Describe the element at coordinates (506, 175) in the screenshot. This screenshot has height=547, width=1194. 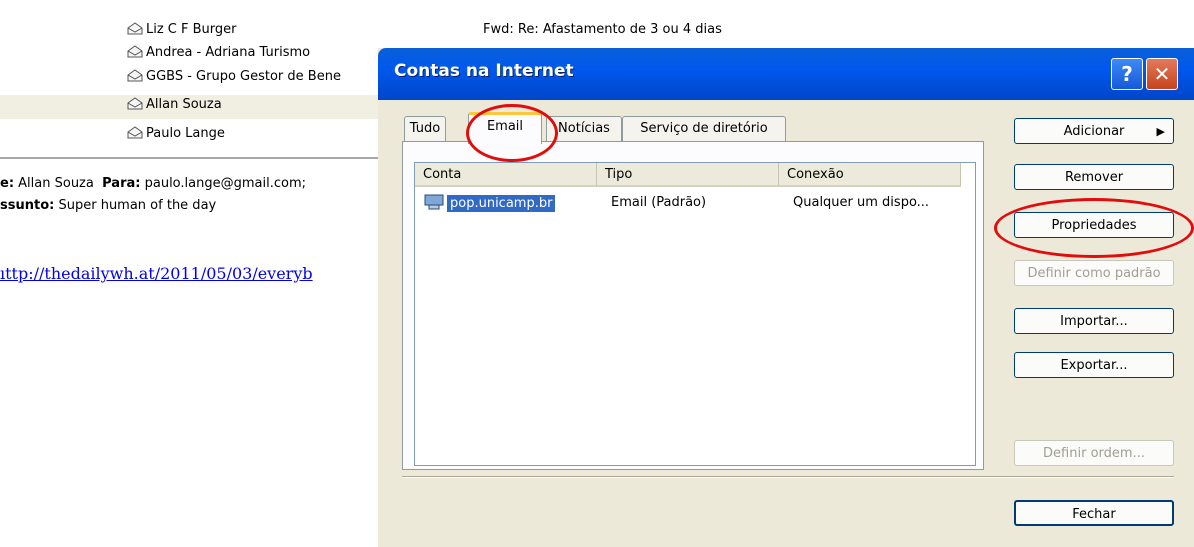
I see `column-header-conta: Conta` at that location.